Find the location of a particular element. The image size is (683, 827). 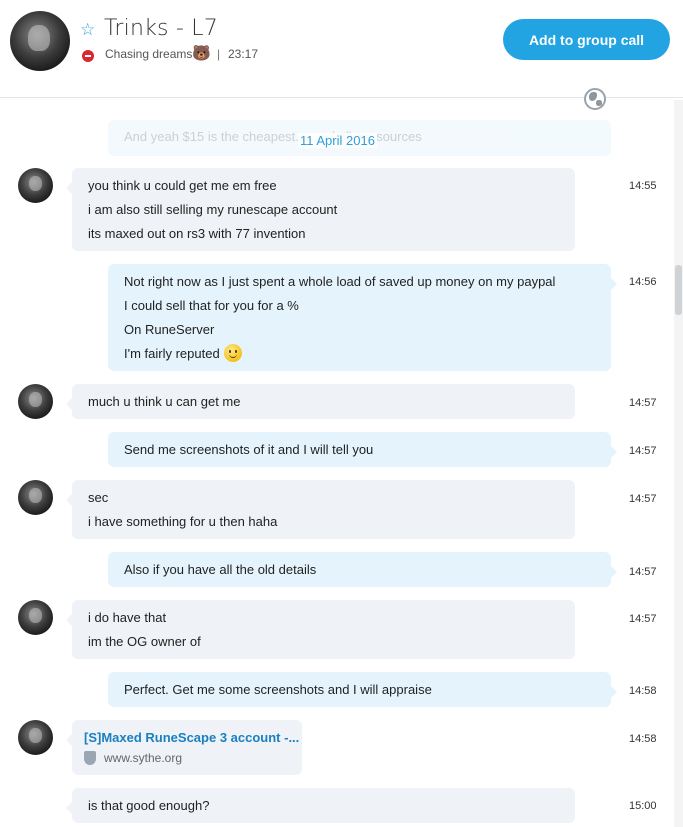

do-not-disturb-status-icon is located at coordinates (88, 56).